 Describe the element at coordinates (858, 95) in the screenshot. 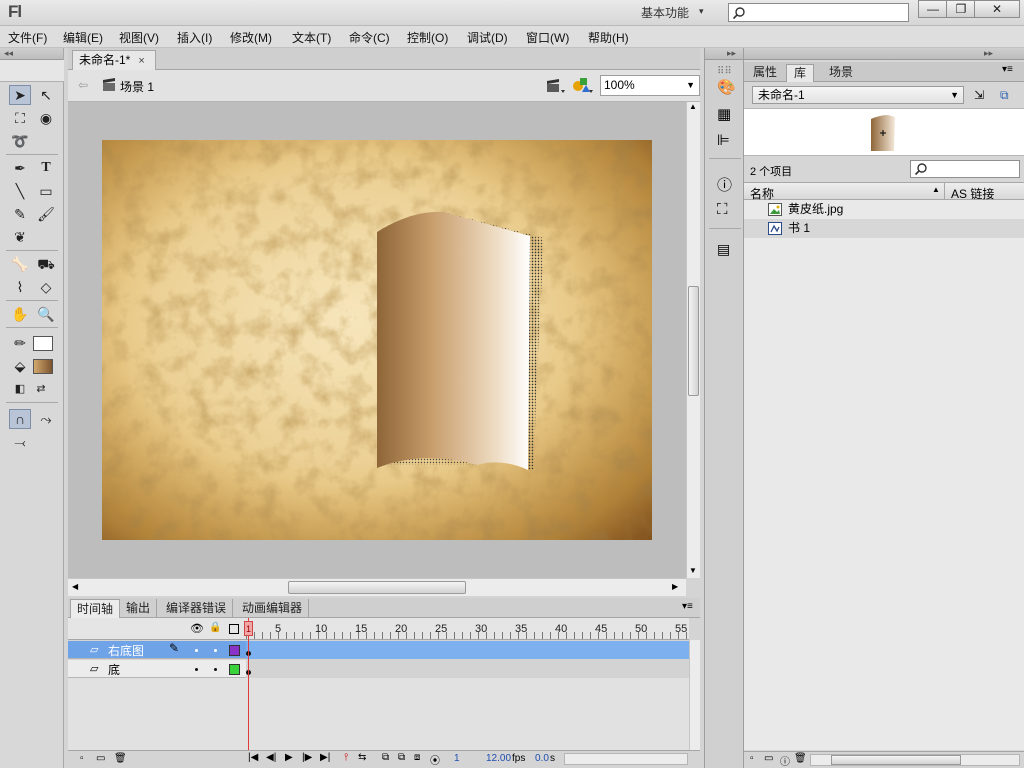

I see `library-document-select: 未命名-1 ▼` at that location.